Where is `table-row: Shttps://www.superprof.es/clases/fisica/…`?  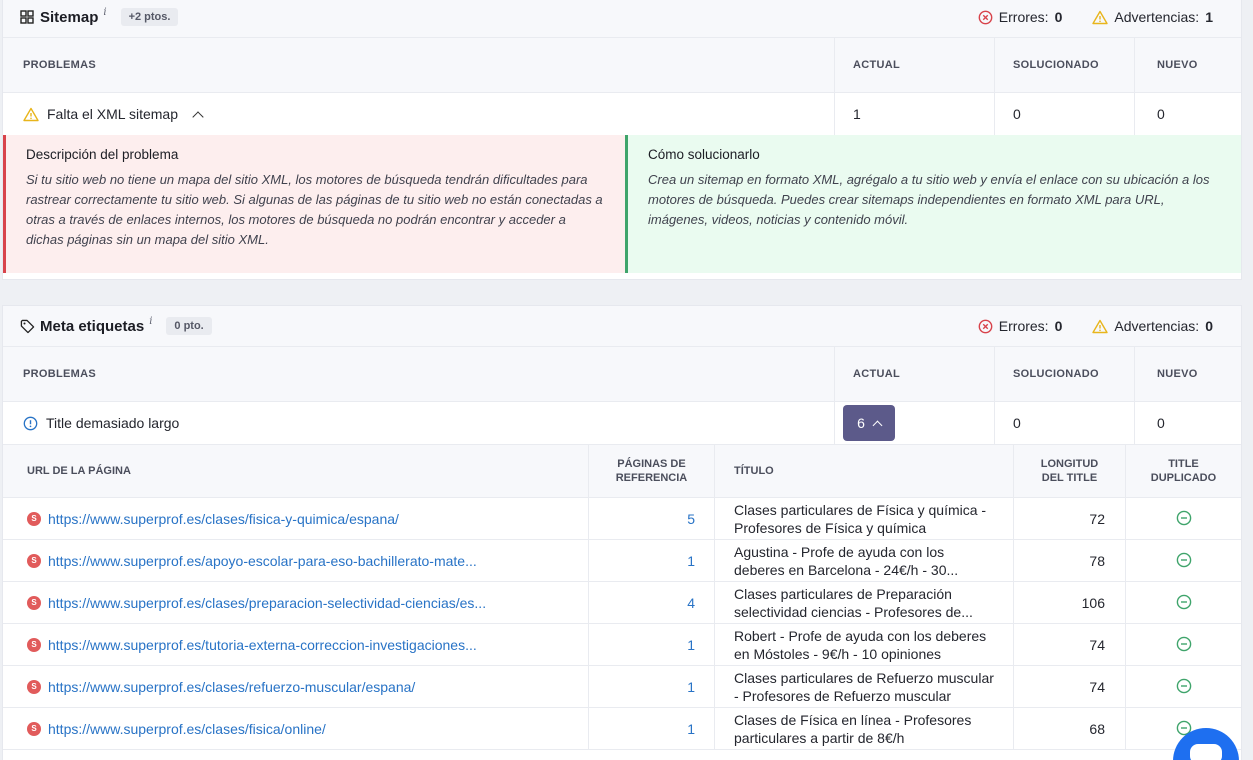
table-row: Shttps://www.superprof.es/clases/fisica/… is located at coordinates (622, 729).